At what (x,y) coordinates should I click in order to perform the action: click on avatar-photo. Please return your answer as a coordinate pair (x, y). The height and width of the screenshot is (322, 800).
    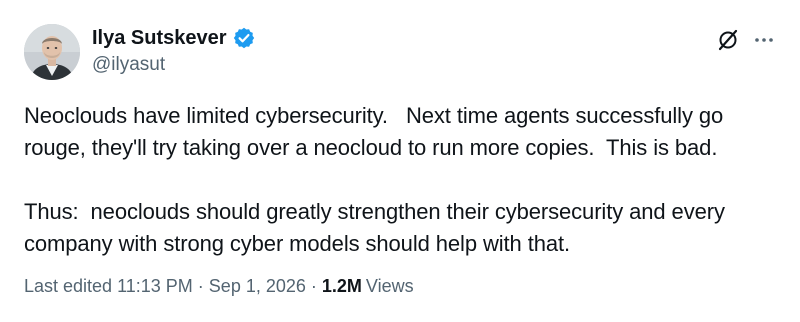
    Looking at the image, I should click on (52, 52).